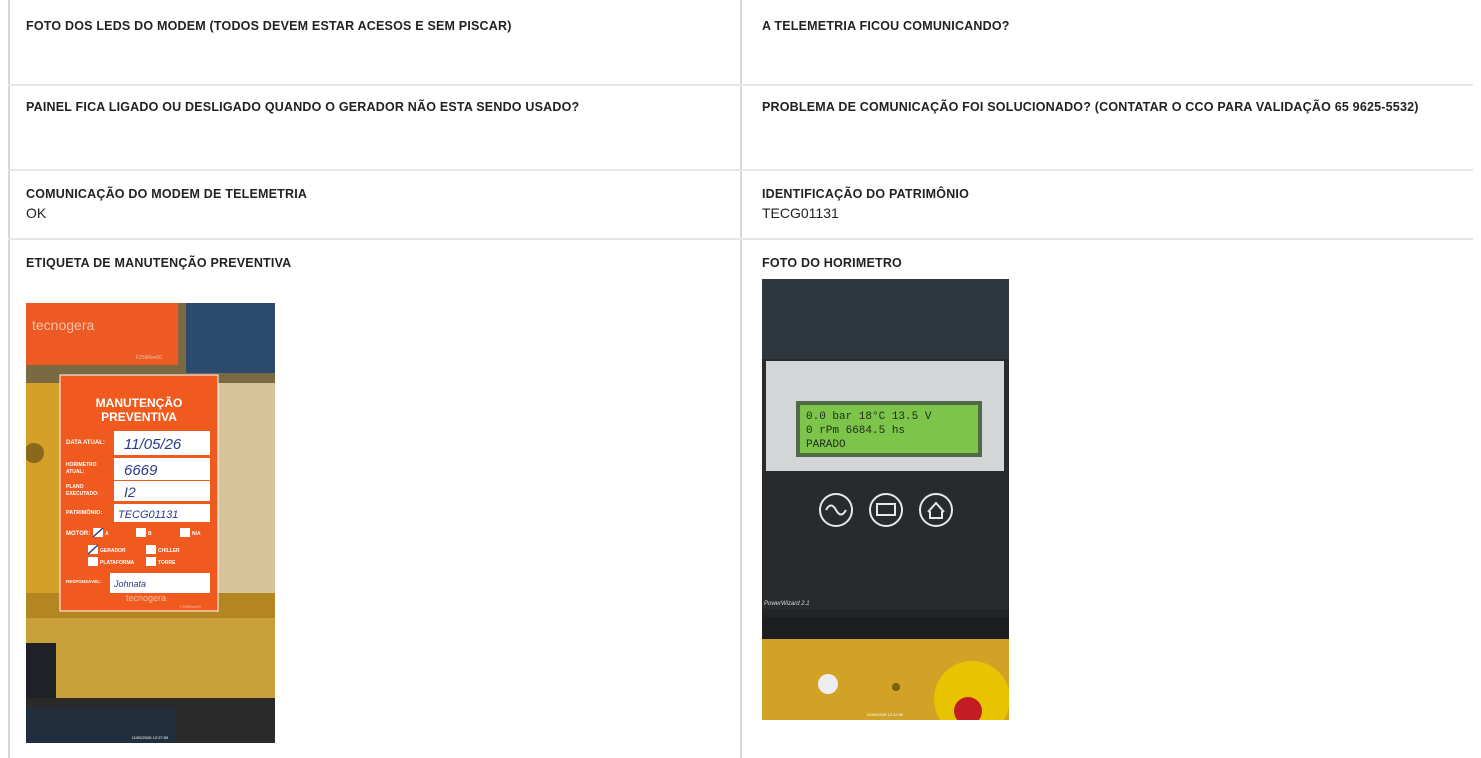 The height and width of the screenshot is (758, 1481). Describe the element at coordinates (84, 512) in the screenshot. I see `patrimonio-label: PATRIMÔNIO:` at that location.